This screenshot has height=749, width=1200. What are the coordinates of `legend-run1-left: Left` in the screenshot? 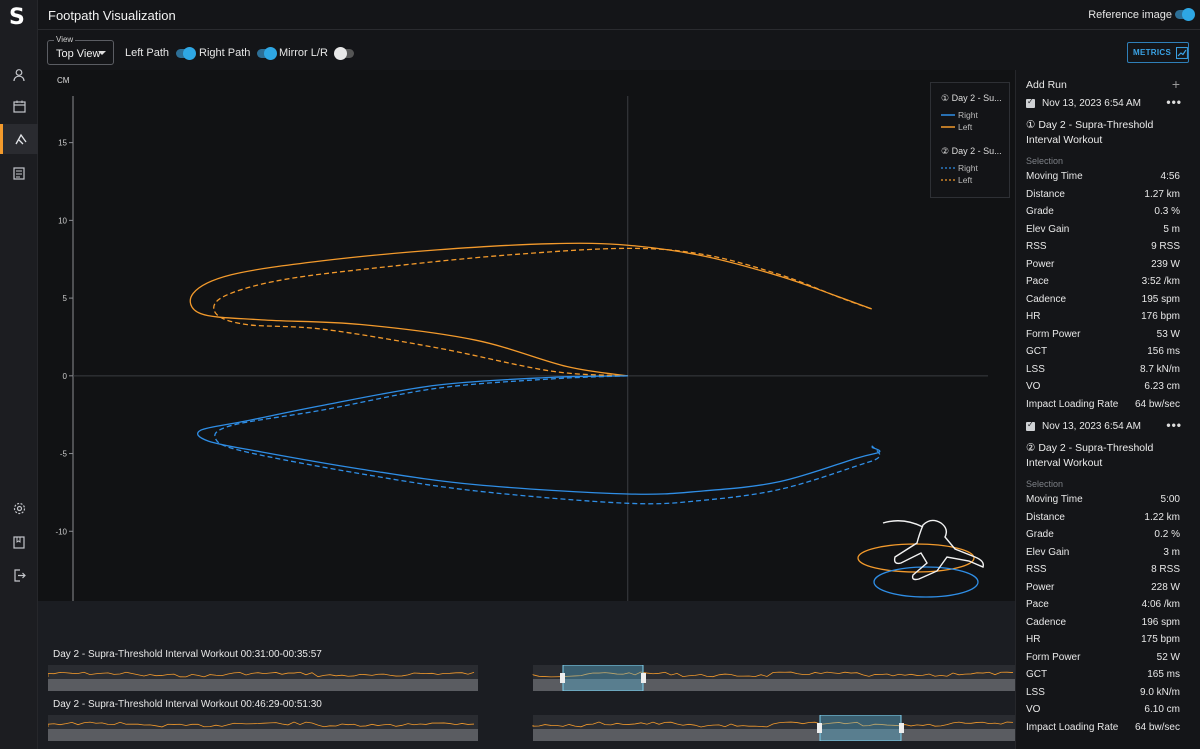 It's located at (965, 127).